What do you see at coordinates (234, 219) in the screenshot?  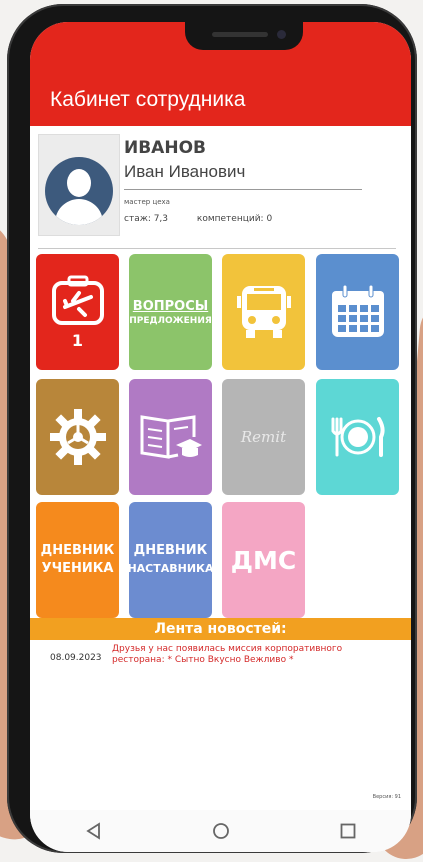 I see `competencies: компетенций: 0` at bounding box center [234, 219].